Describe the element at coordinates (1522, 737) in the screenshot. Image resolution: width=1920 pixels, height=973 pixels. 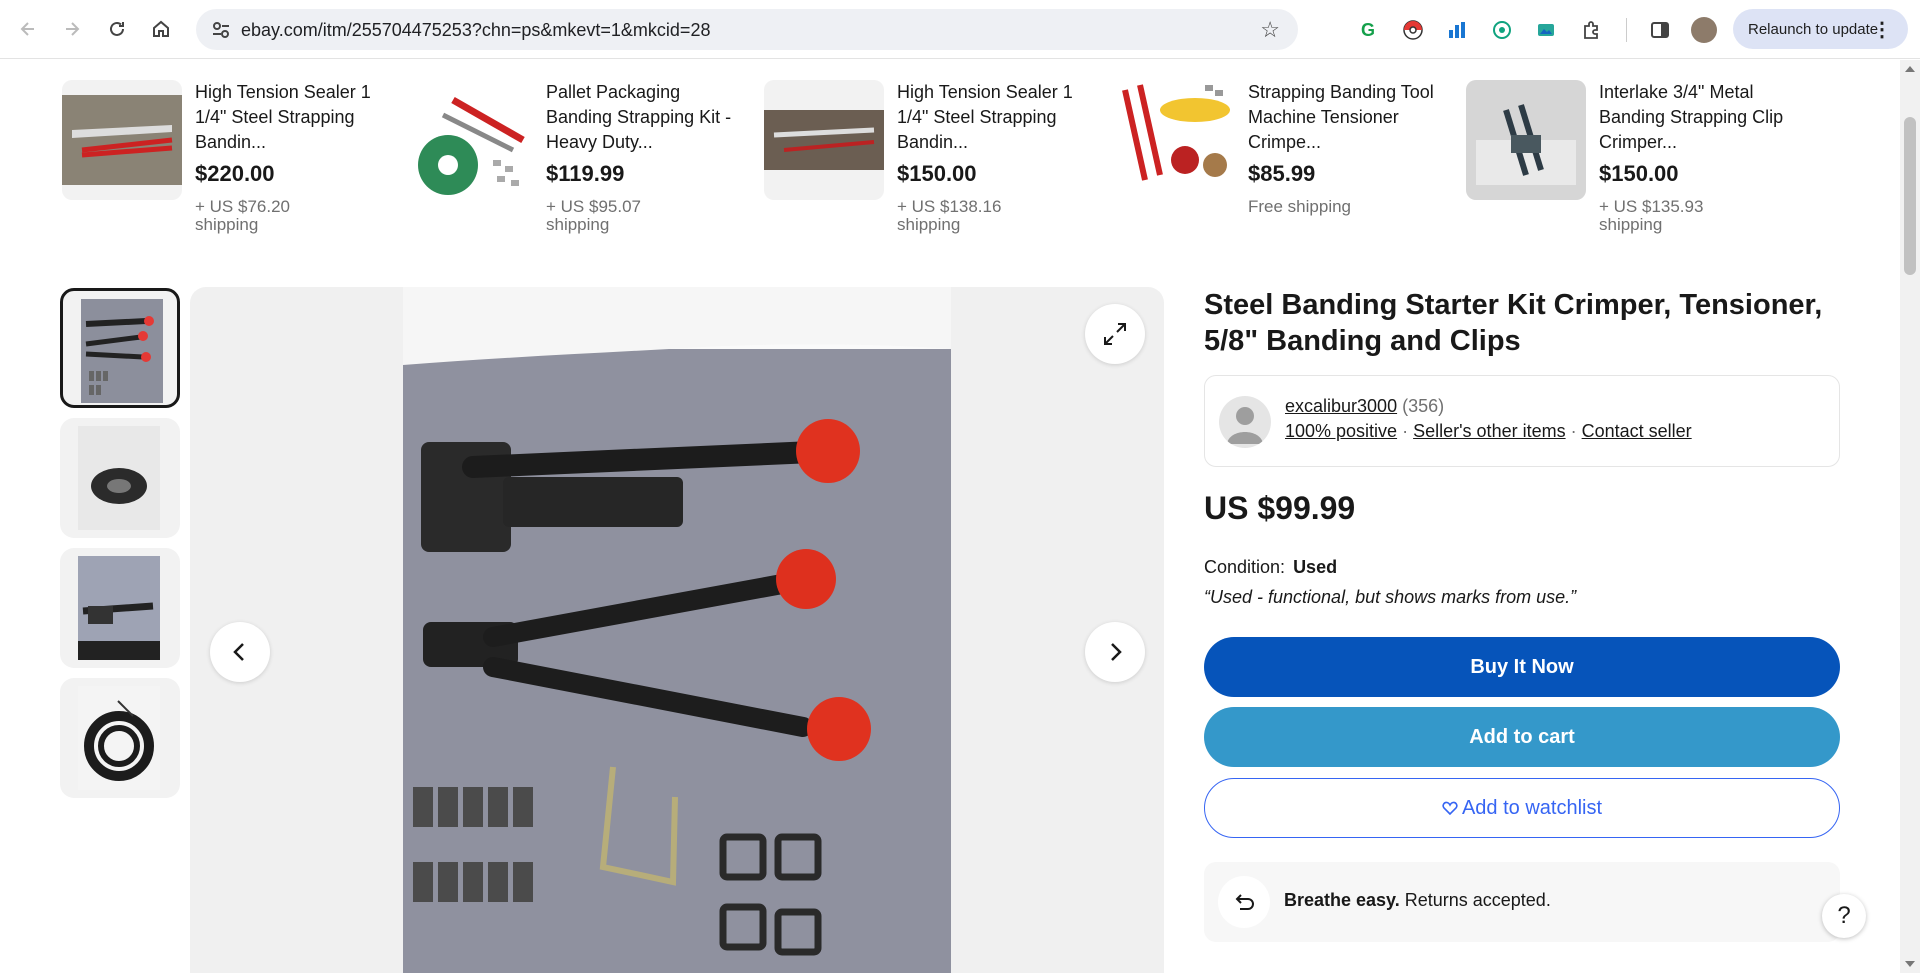
I see `add-to-cart-button: Add to cart` at that location.